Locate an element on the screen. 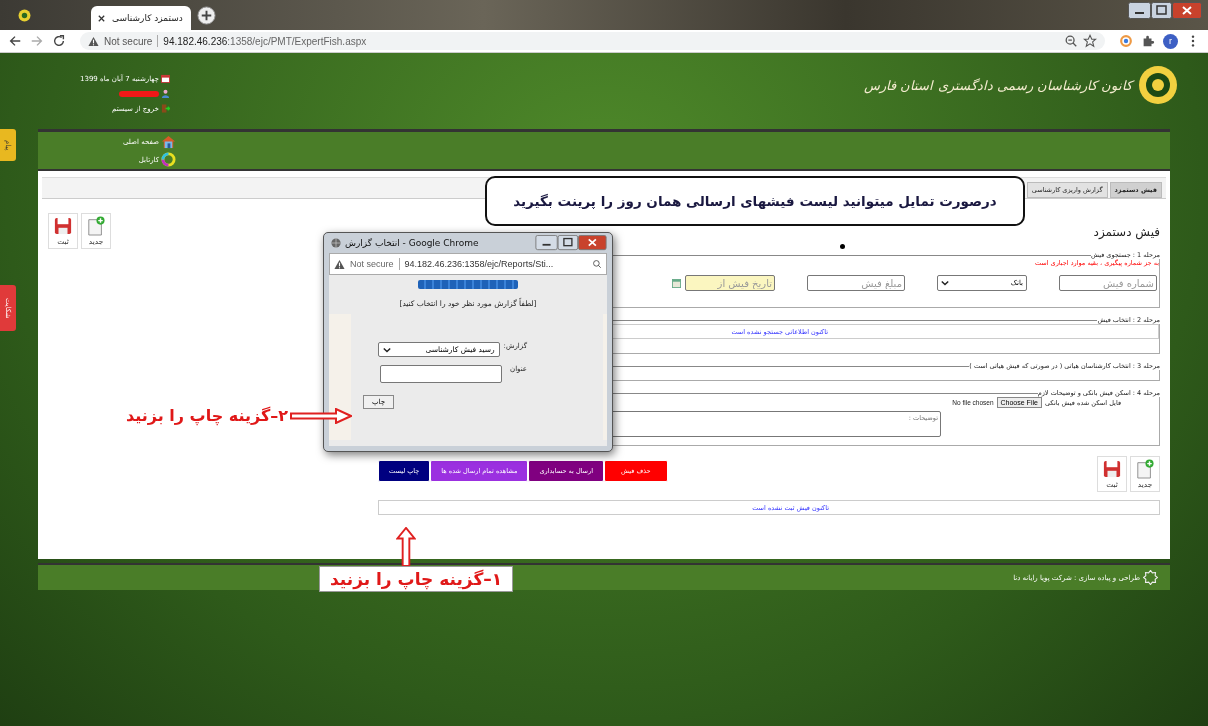 The width and height of the screenshot is (1208, 726). annotation-label: ۲–گزینه چاپ را بزنید is located at coordinates (207, 415).